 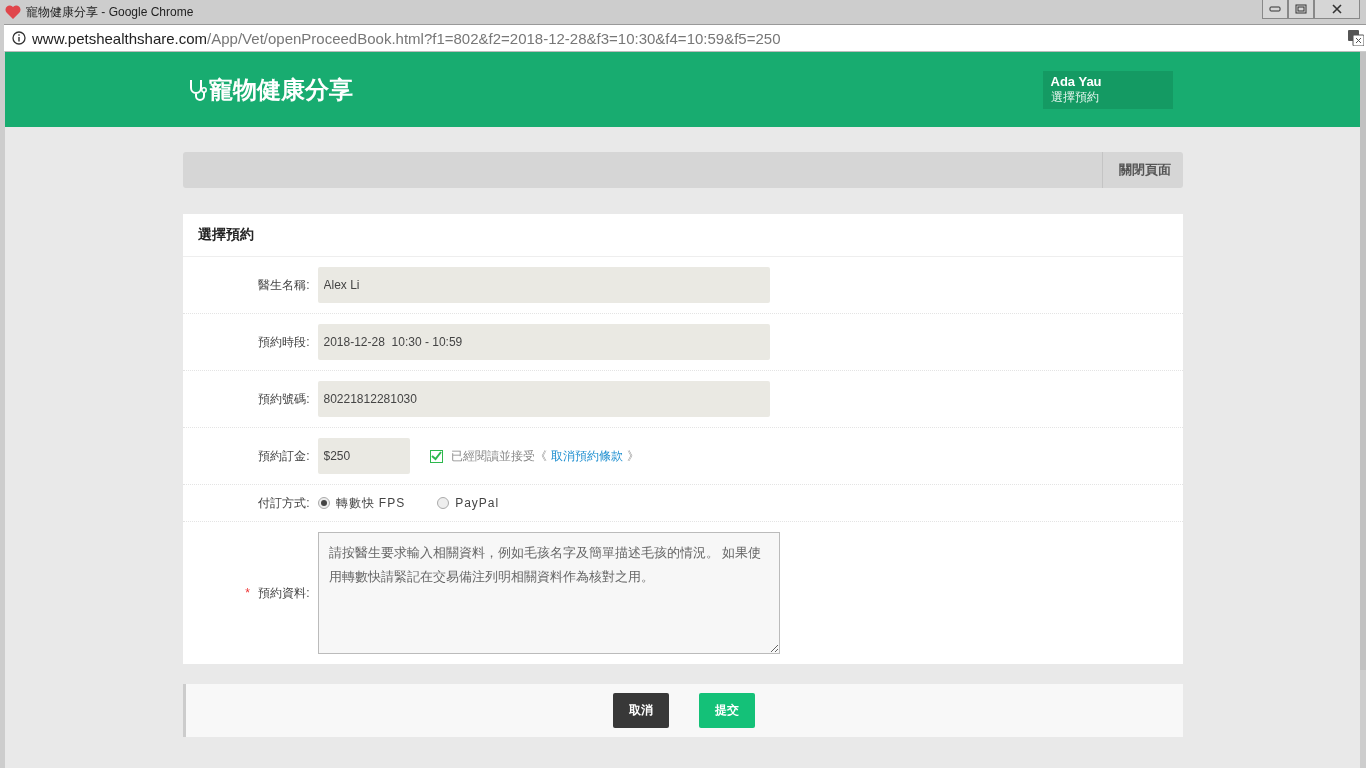 I want to click on radio-label: 轉數快 FPS, so click(x=370, y=503).